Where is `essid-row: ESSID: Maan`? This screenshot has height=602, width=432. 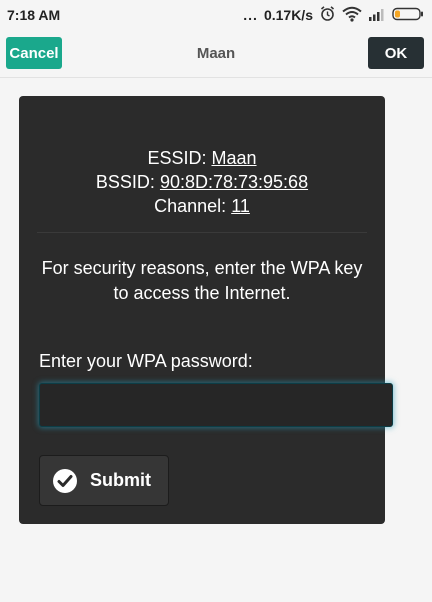 essid-row: ESSID: Maan is located at coordinates (202, 158).